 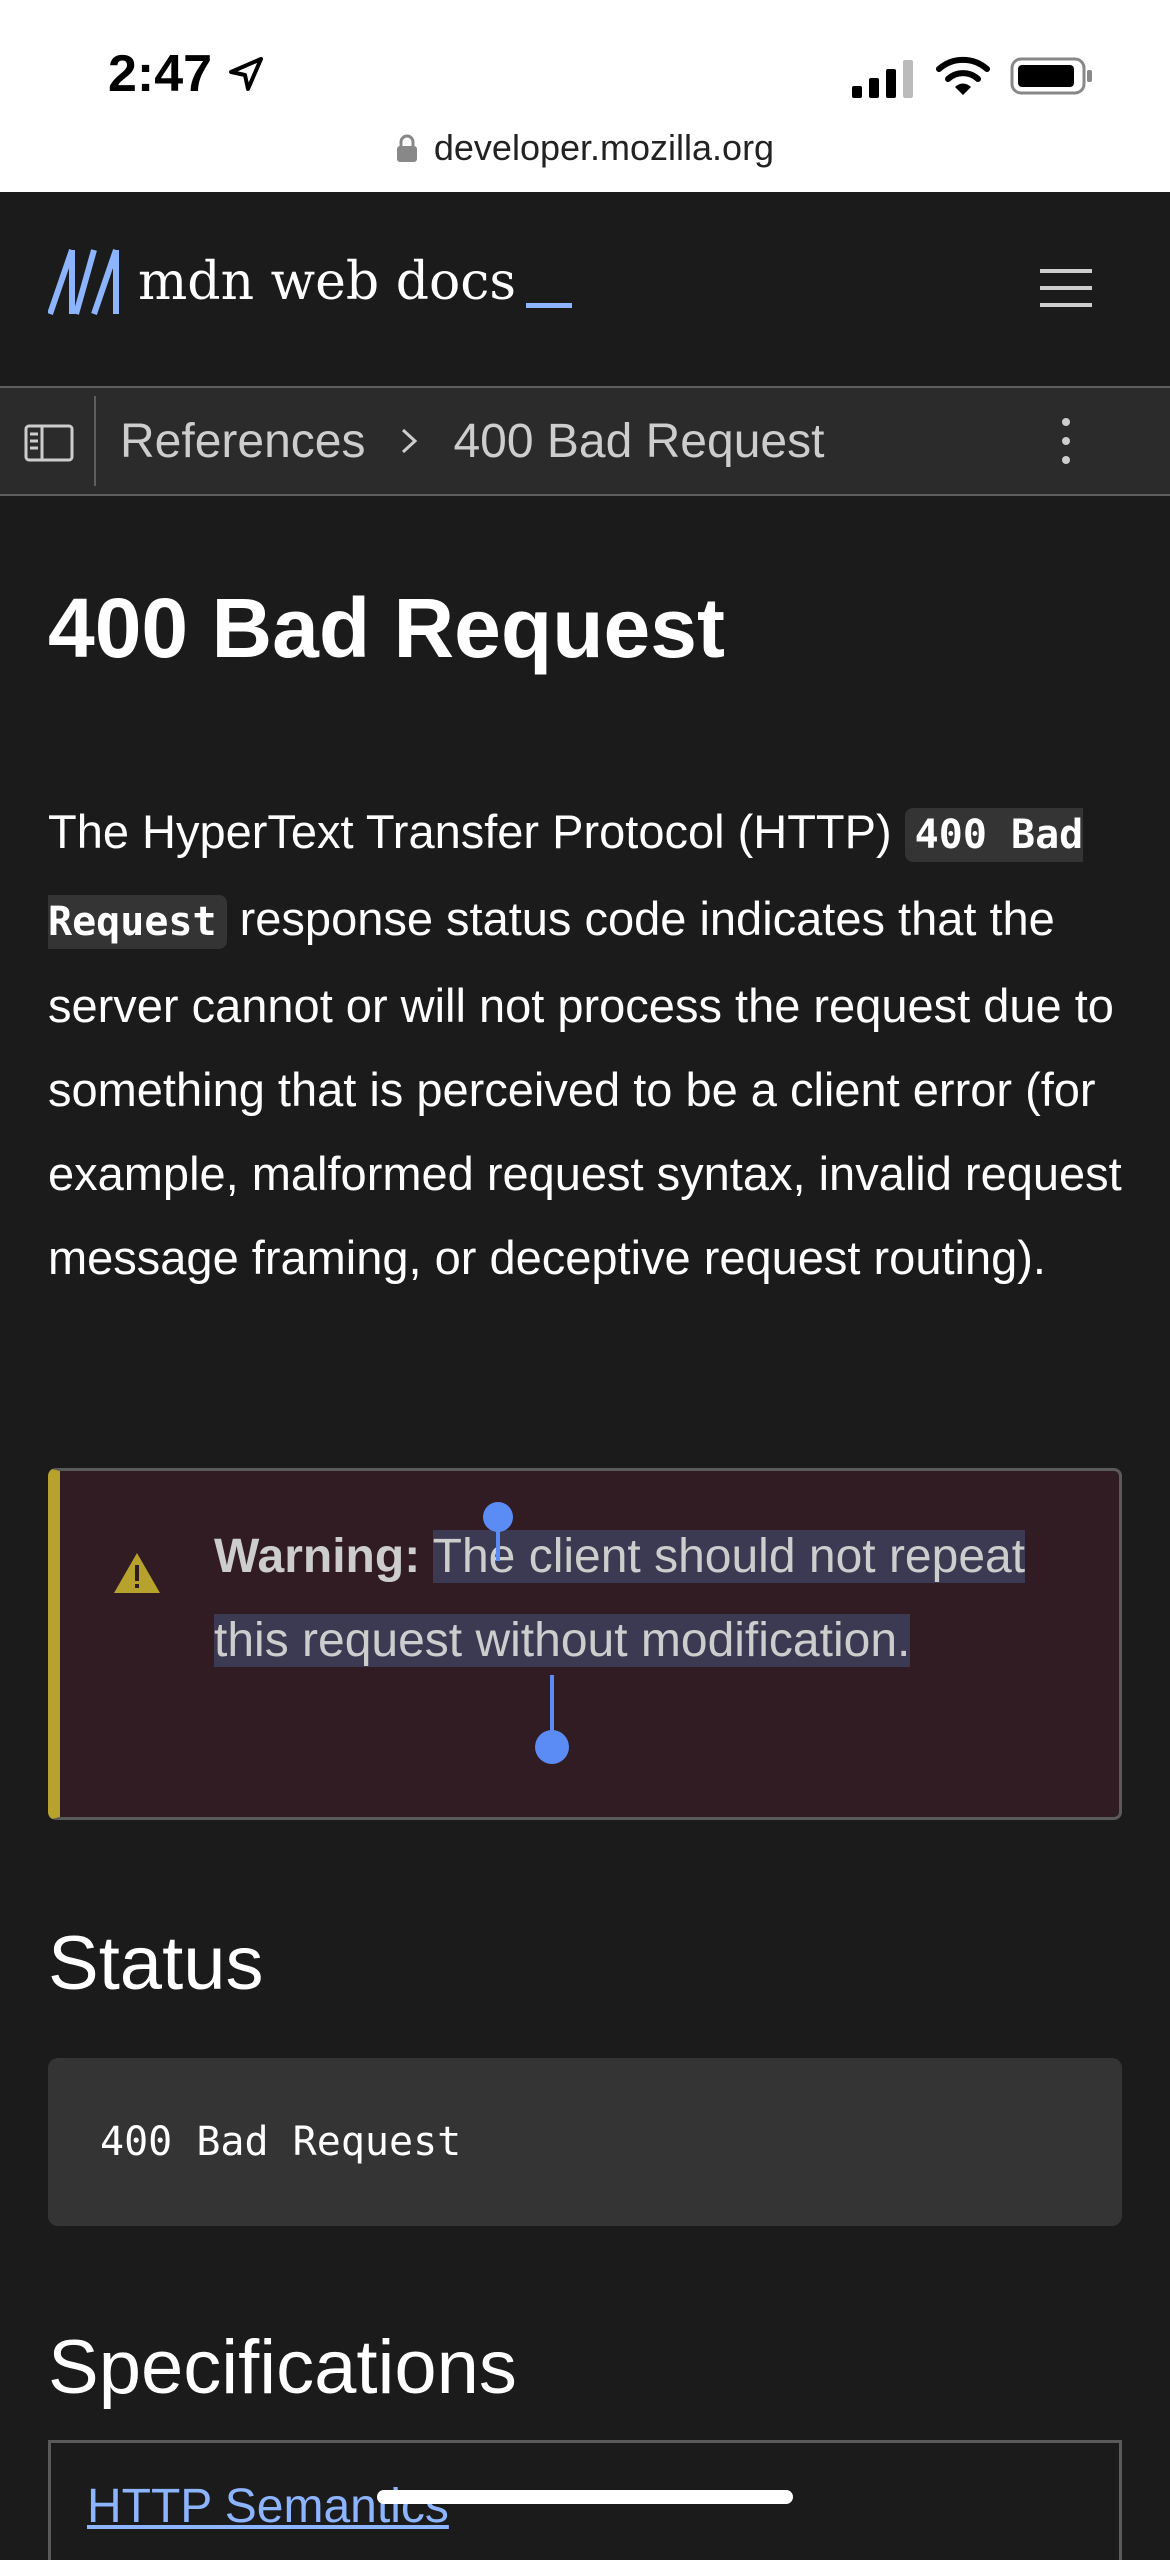 I want to click on breadcrumb-bar: References 400 Bad Request, so click(x=585, y=441).